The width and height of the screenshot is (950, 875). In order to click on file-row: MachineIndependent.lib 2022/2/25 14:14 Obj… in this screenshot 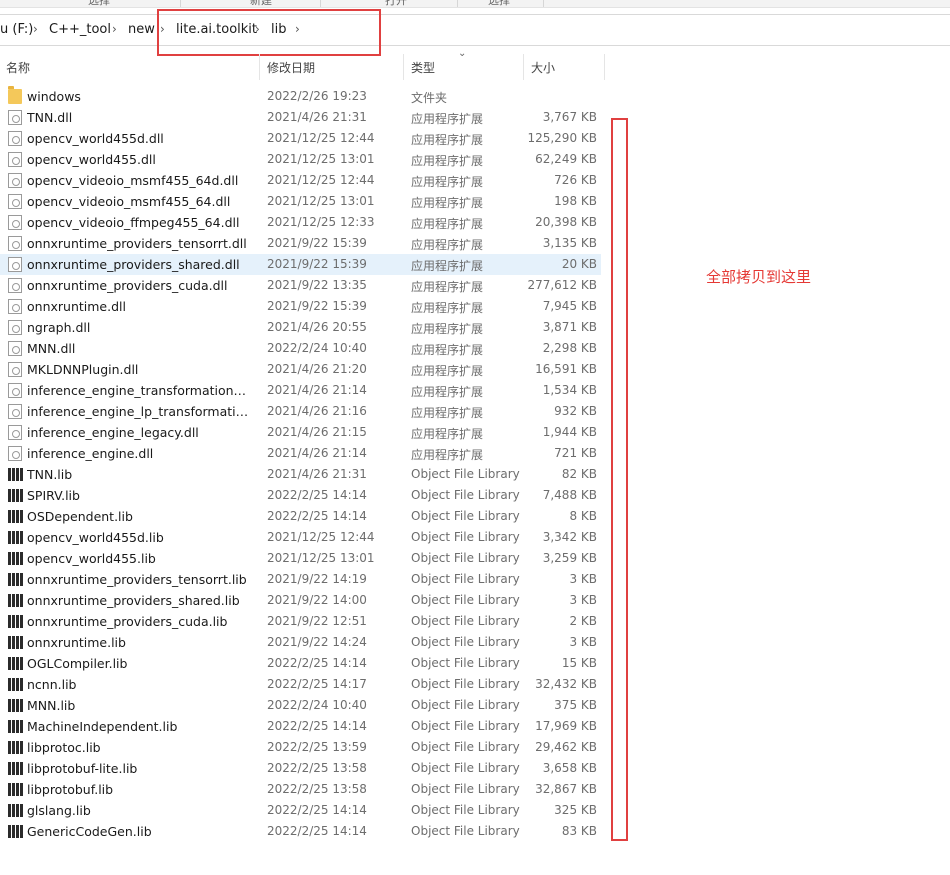, I will do `click(300, 726)`.